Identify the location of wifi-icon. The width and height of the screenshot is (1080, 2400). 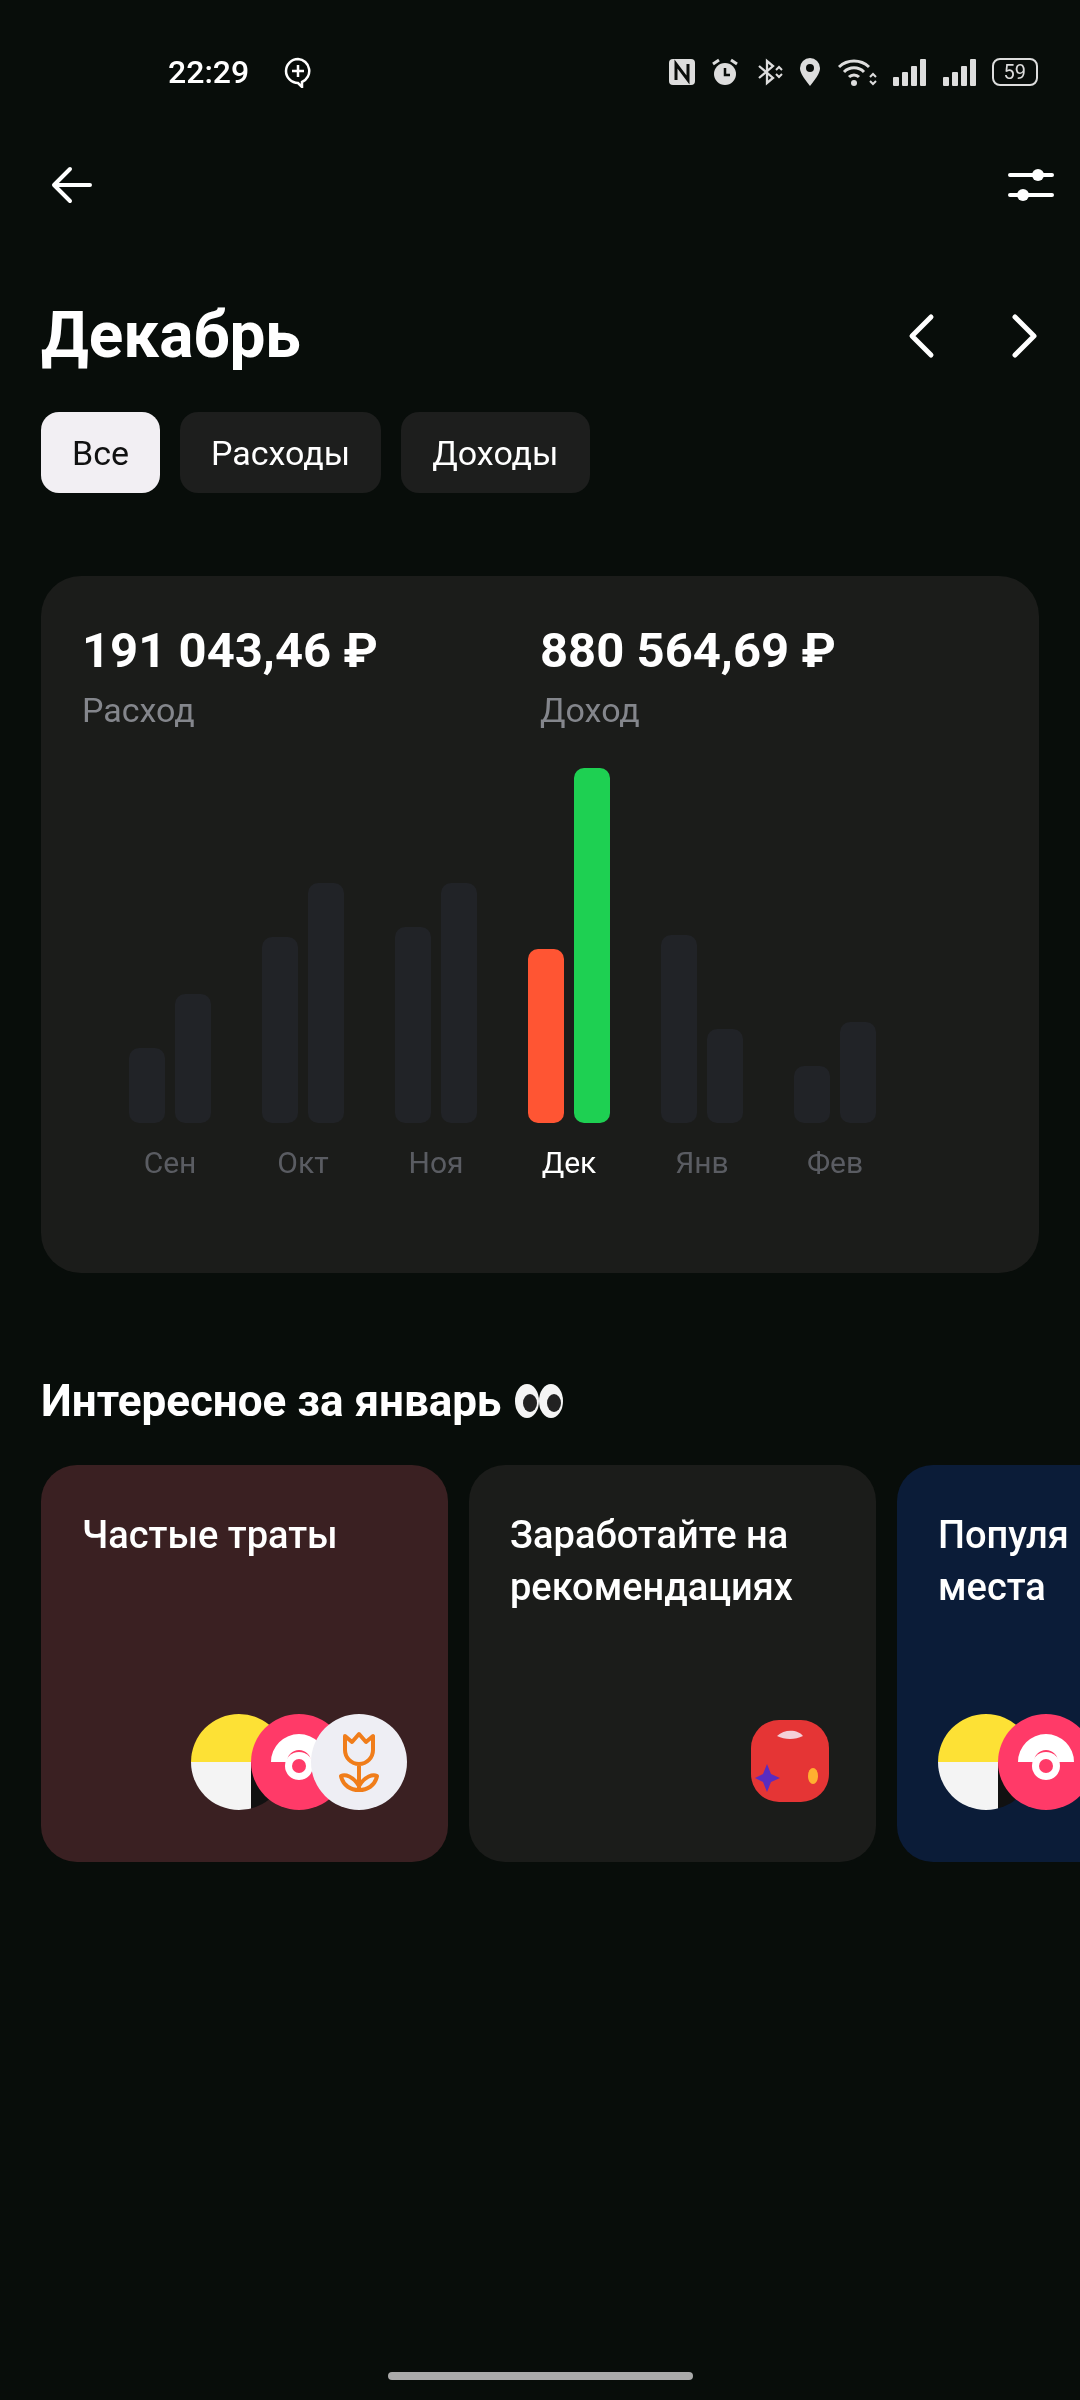
(856, 72).